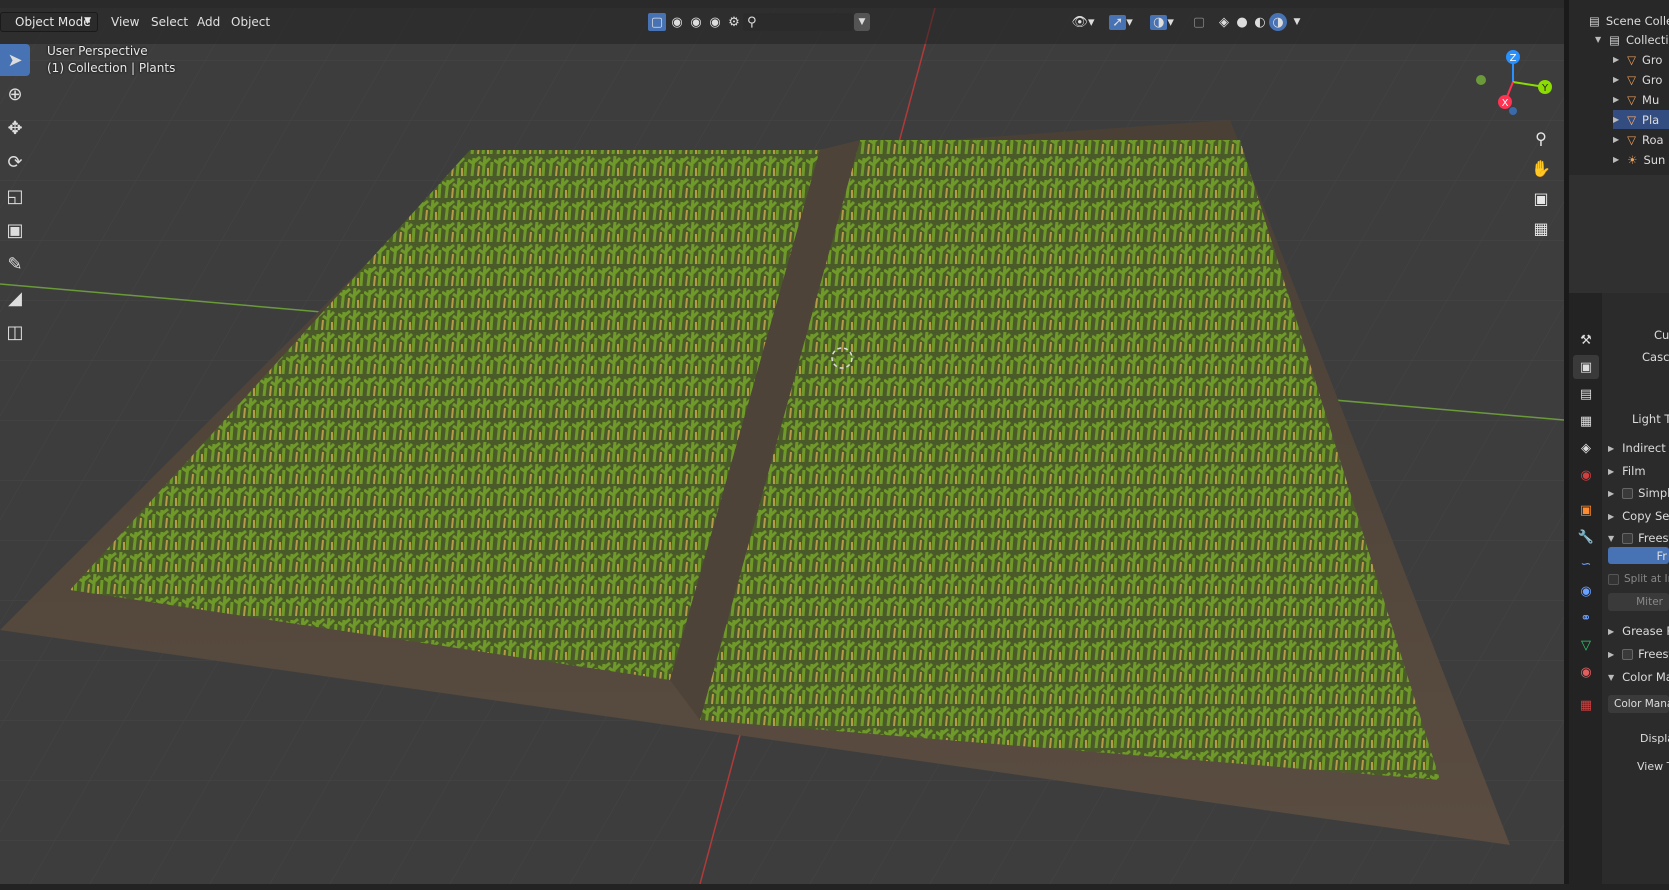 The width and height of the screenshot is (1669, 890). What do you see at coordinates (1654, 738) in the screenshot?
I see `prop-display-device: Displa` at bounding box center [1654, 738].